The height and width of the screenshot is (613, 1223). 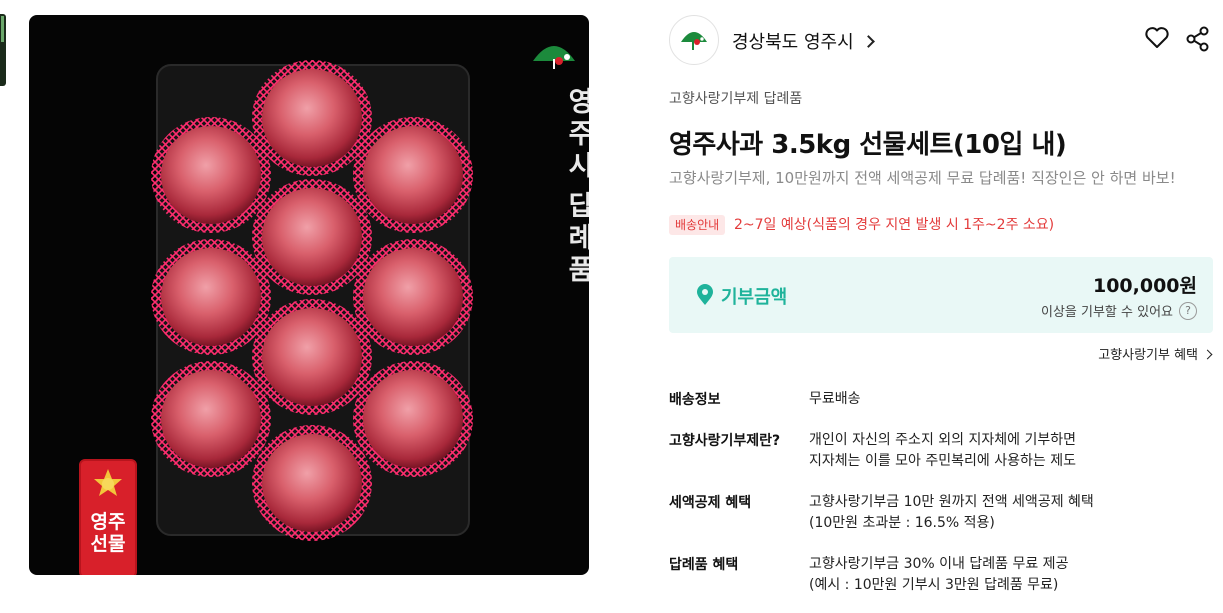 What do you see at coordinates (1107, 312) in the screenshot?
I see `donation-note-text: 이상을 기부할 수 있어요` at bounding box center [1107, 312].